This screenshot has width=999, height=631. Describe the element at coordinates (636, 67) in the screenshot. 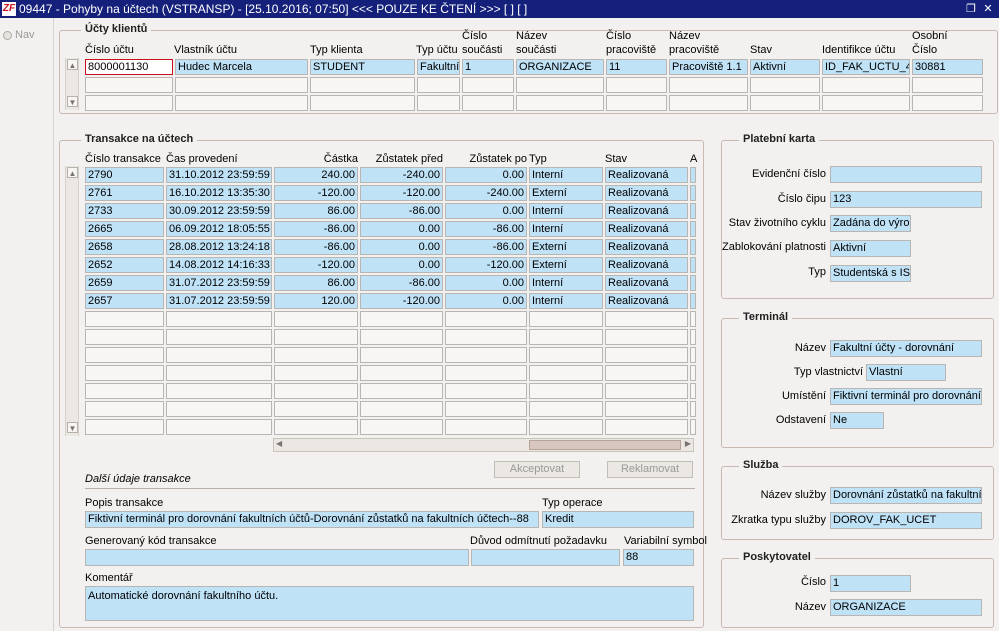

I see `workplace-number-cell: 11` at that location.